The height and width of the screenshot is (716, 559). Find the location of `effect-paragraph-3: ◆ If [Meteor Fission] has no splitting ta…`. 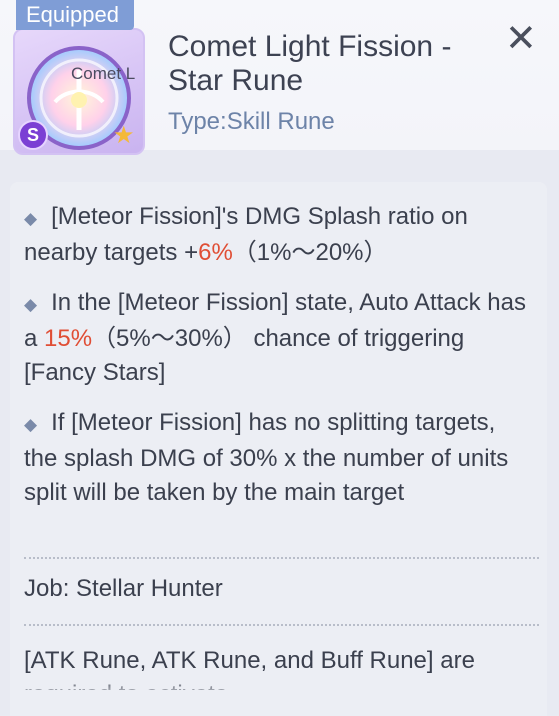

effect-paragraph-3: ◆ If [Meteor Fission] has no splitting ta… is located at coordinates (266, 457).